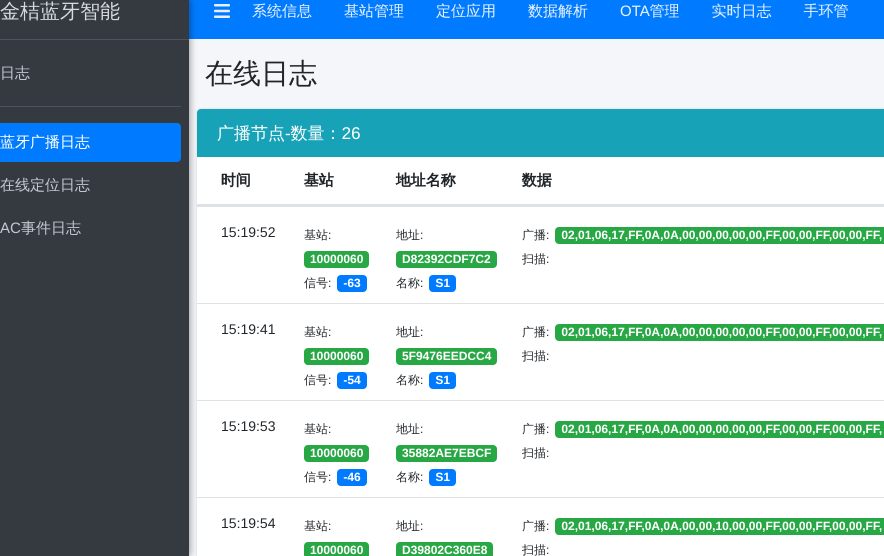 The height and width of the screenshot is (556, 884). What do you see at coordinates (537, 180) in the screenshot?
I see `column-header: 数据` at bounding box center [537, 180].